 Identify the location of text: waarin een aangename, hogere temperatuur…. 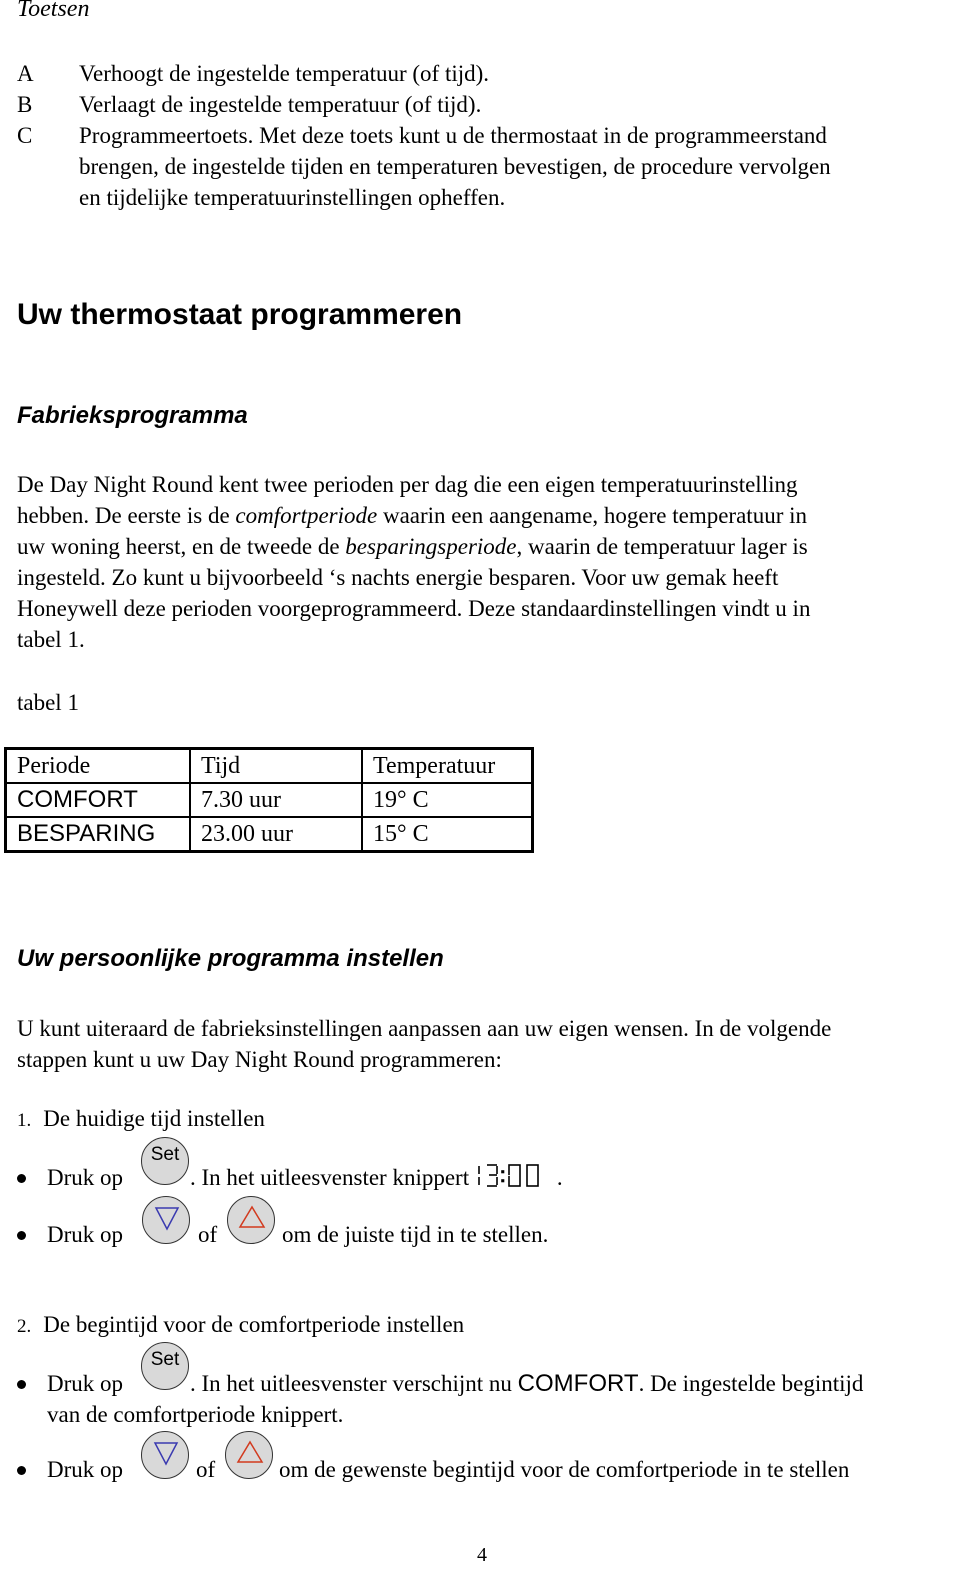
(592, 515).